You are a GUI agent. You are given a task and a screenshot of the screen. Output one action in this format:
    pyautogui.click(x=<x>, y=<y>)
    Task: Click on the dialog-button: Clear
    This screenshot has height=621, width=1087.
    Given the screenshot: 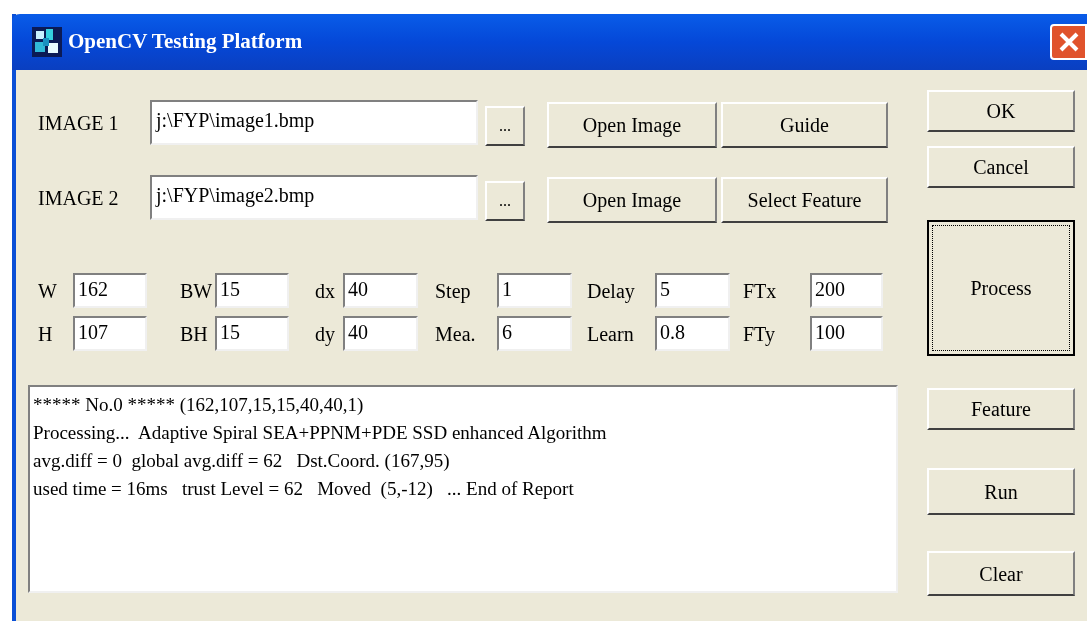 What is the action you would take?
    pyautogui.click(x=1001, y=573)
    